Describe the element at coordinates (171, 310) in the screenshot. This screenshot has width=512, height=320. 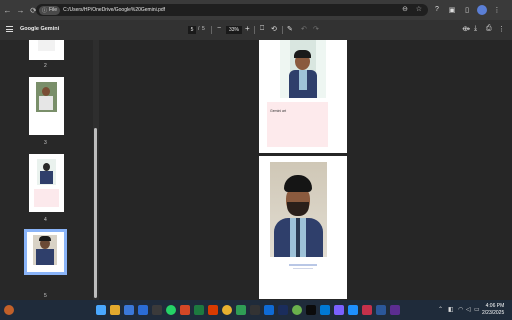
I see `whatsapp-icon` at that location.